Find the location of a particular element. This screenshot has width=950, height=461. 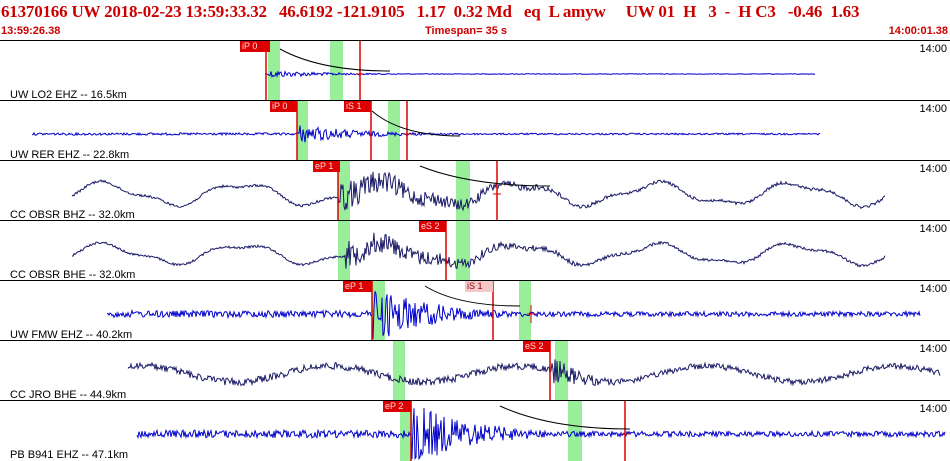

waveform-panel: iP 0 iS 1 UW RER EHZ -- 22.8km 14:00 is located at coordinates (475, 130).